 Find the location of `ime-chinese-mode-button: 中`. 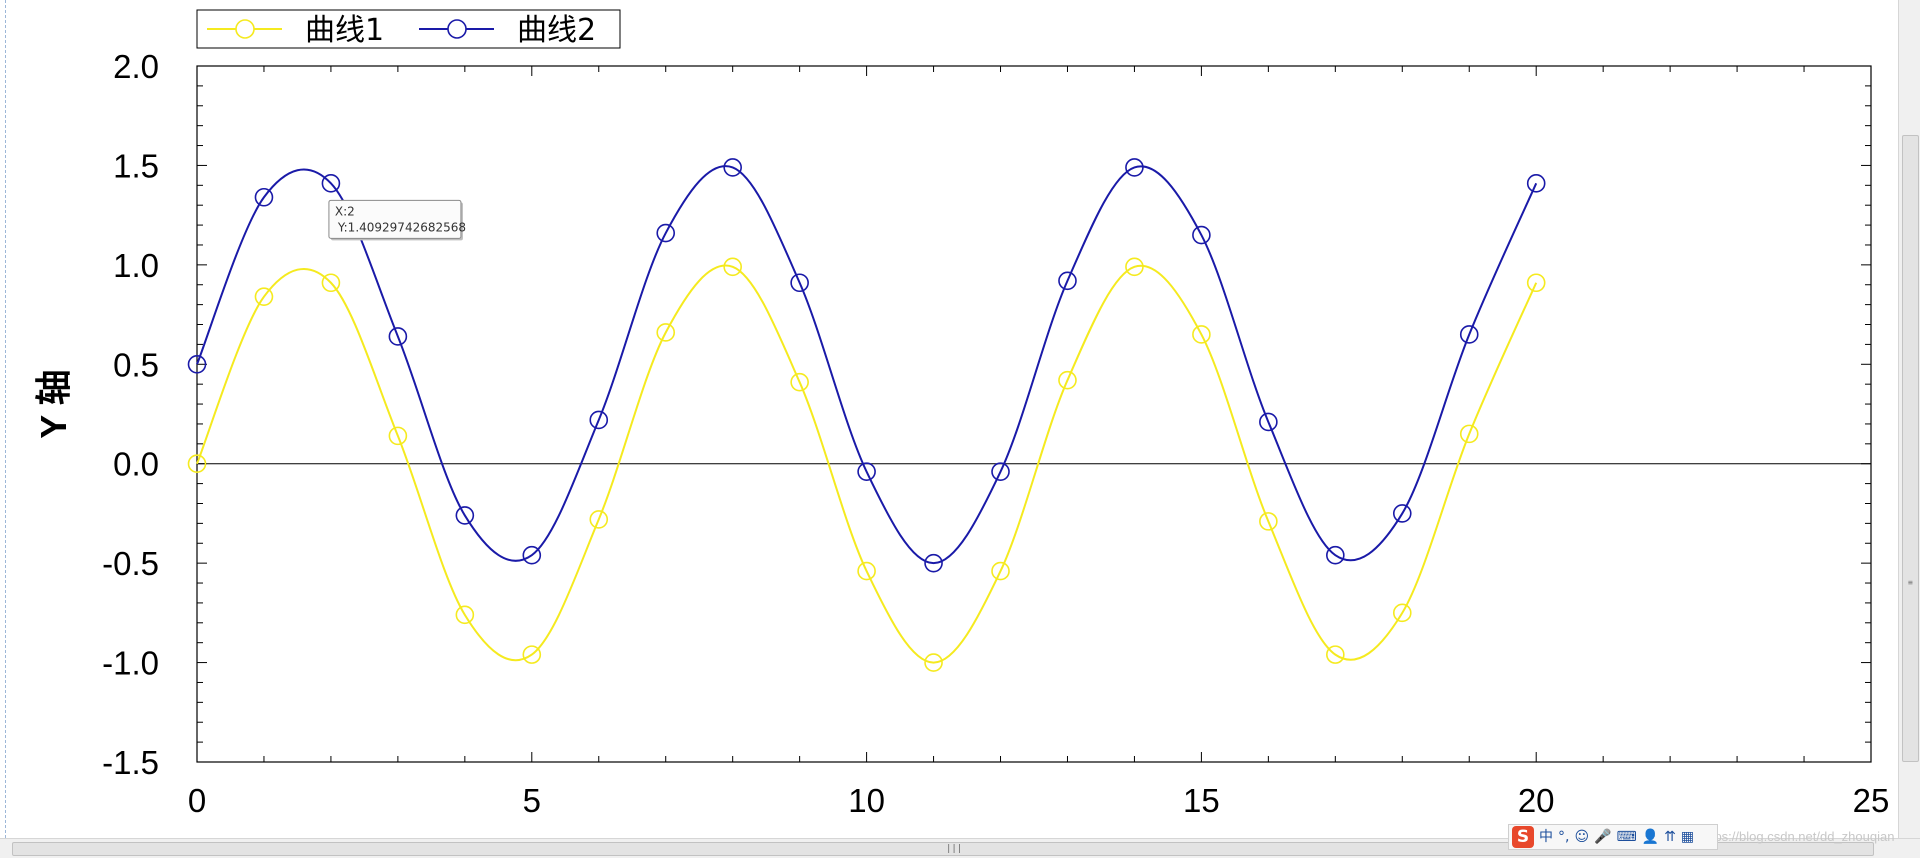

ime-chinese-mode-button: 中 is located at coordinates (1546, 837).